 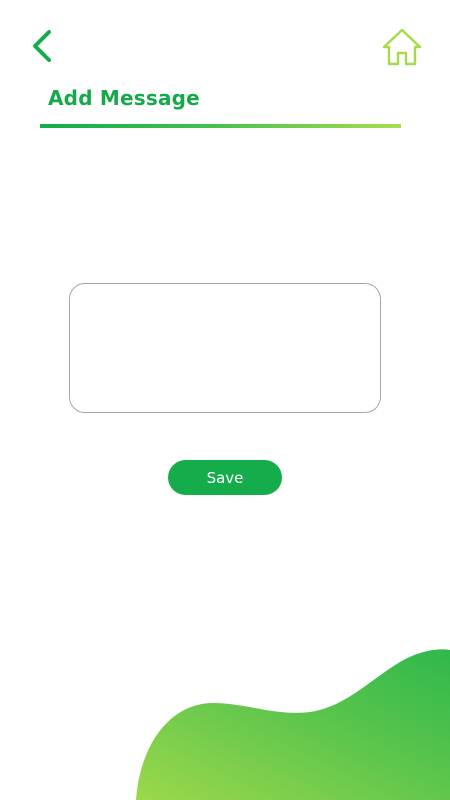 I want to click on home-icon, so click(x=402, y=47).